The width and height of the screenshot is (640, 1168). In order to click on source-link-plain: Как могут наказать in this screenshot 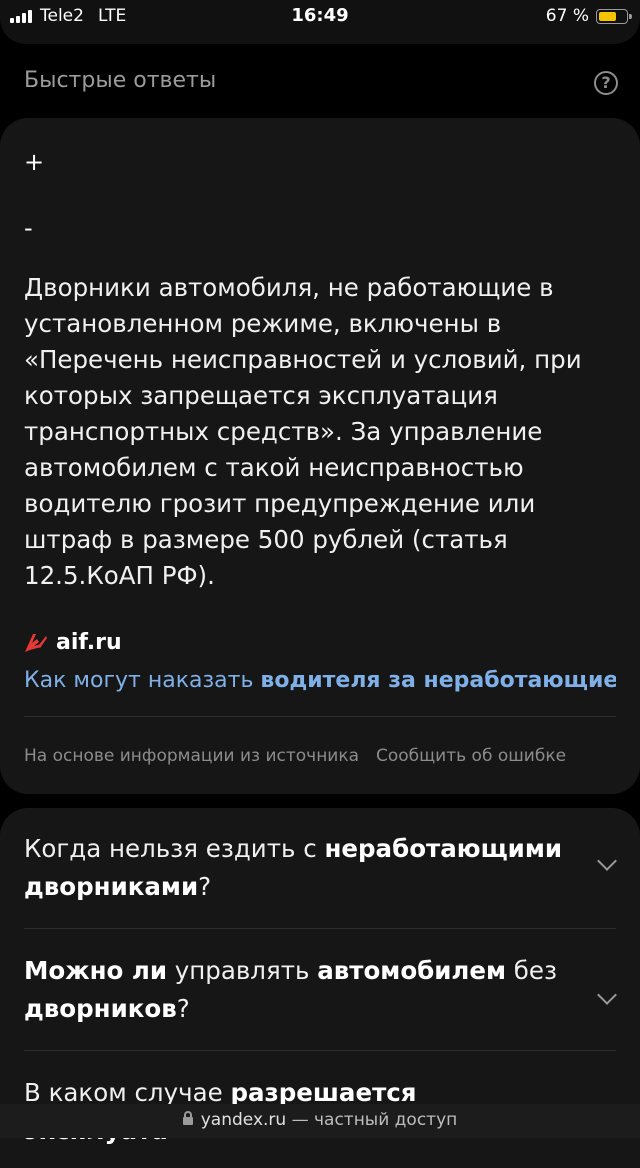, I will do `click(142, 680)`.